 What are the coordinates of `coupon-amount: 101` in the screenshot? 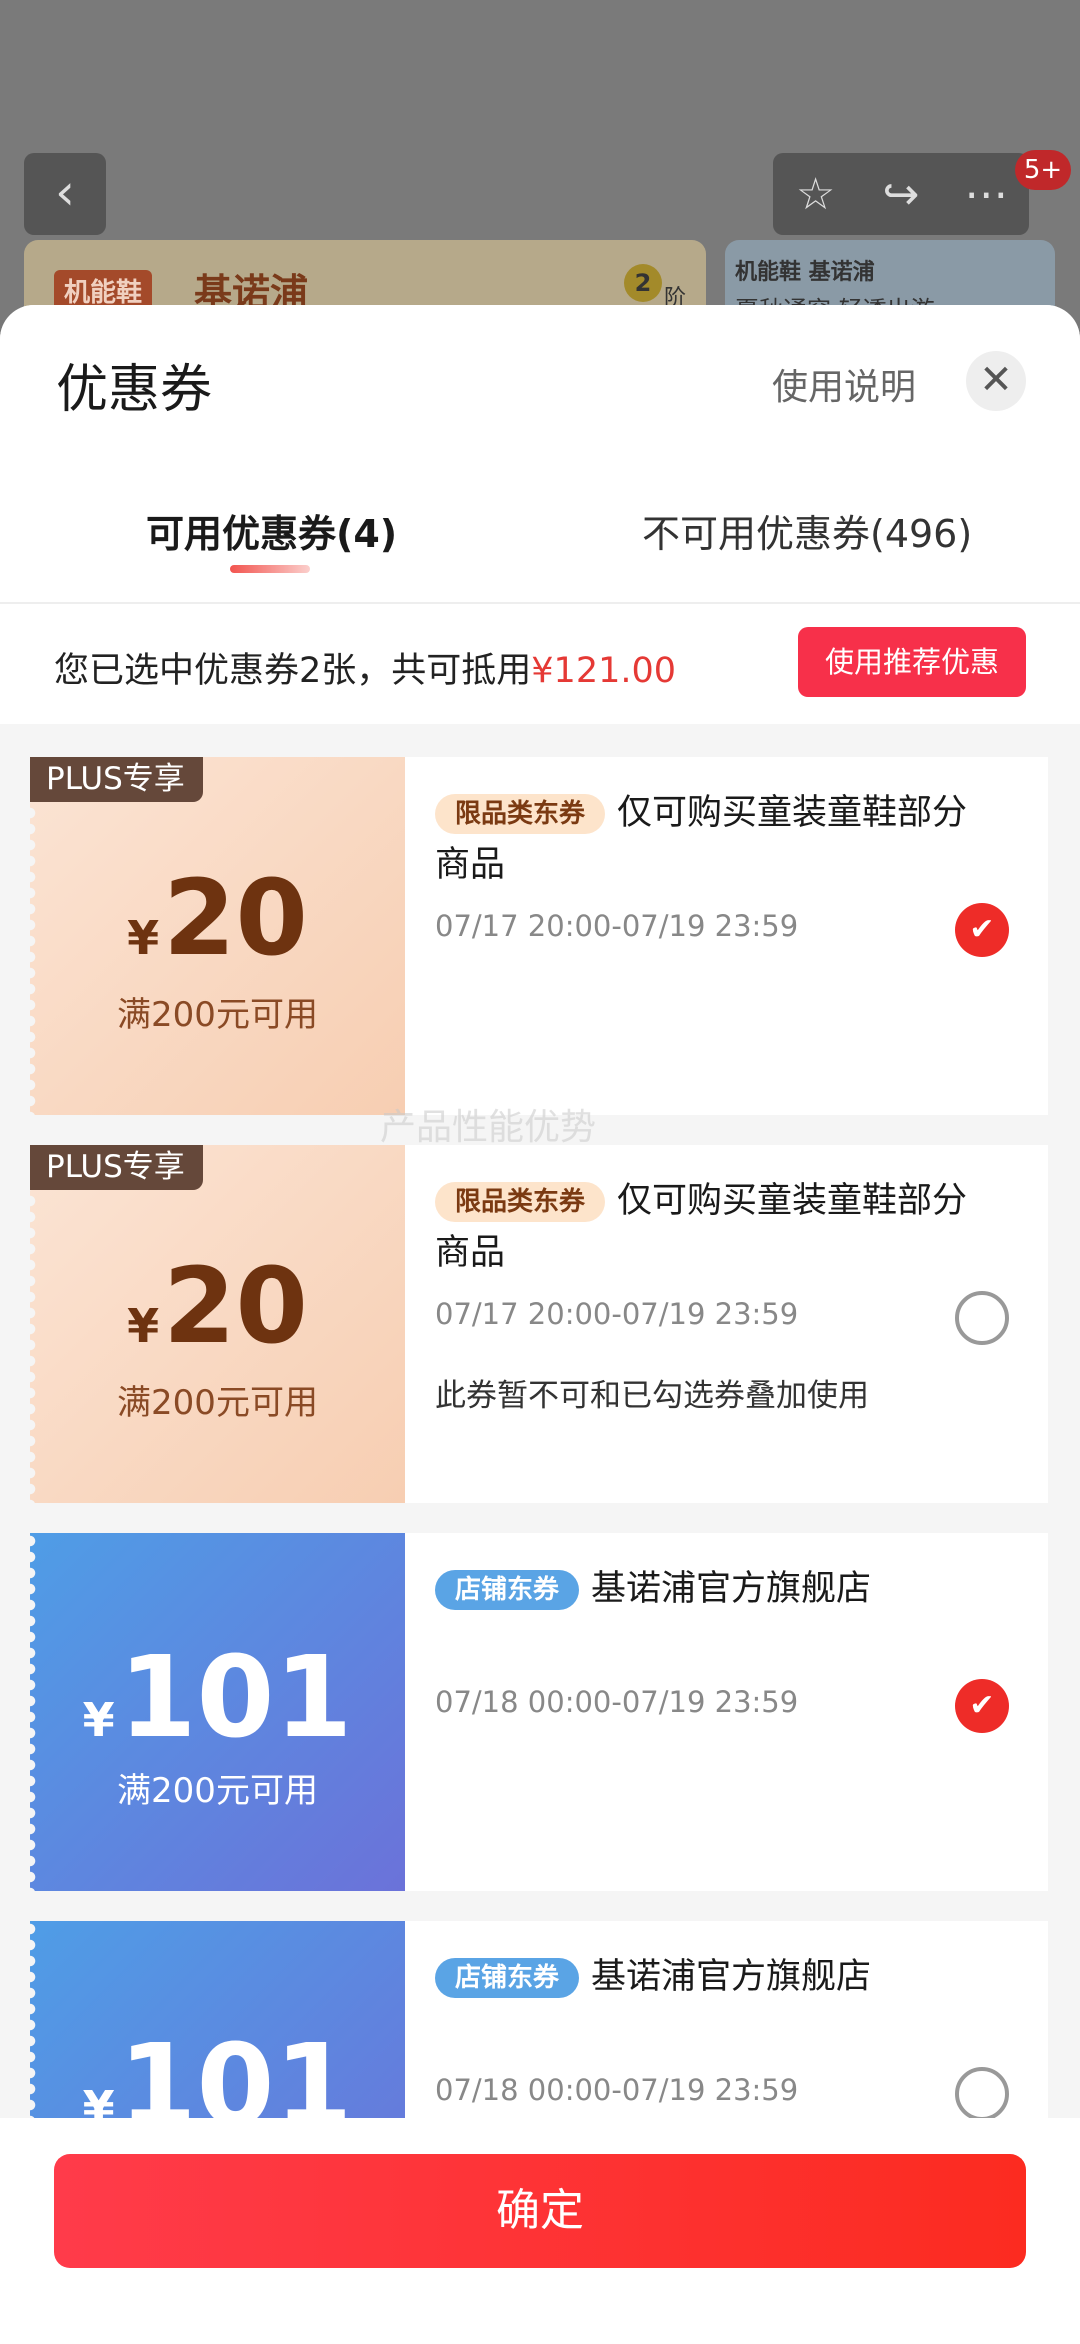 It's located at (235, 1698).